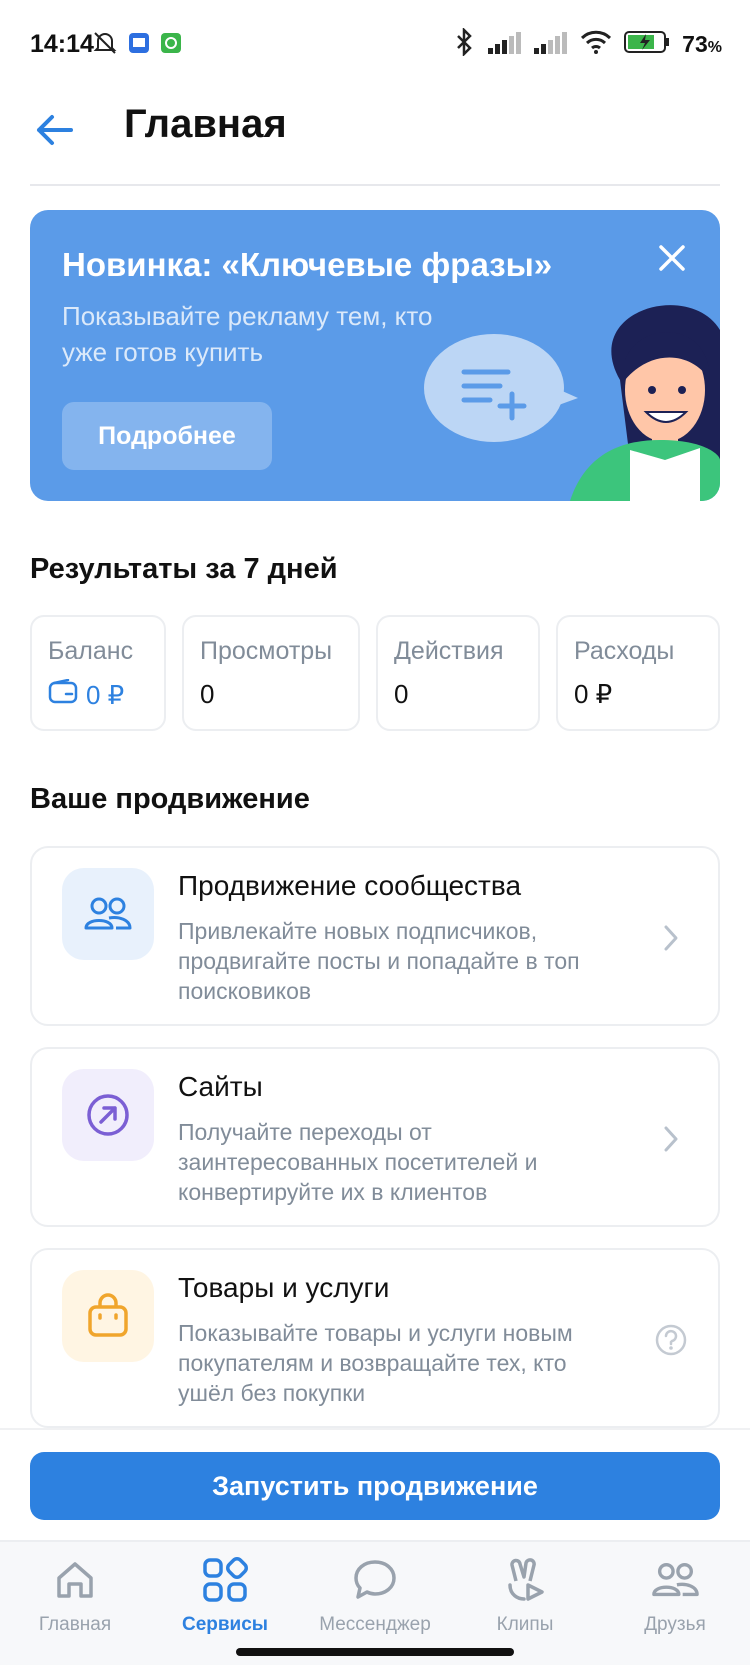 The image size is (750, 1665). Describe the element at coordinates (449, 651) in the screenshot. I see `stat-label: Действия` at that location.